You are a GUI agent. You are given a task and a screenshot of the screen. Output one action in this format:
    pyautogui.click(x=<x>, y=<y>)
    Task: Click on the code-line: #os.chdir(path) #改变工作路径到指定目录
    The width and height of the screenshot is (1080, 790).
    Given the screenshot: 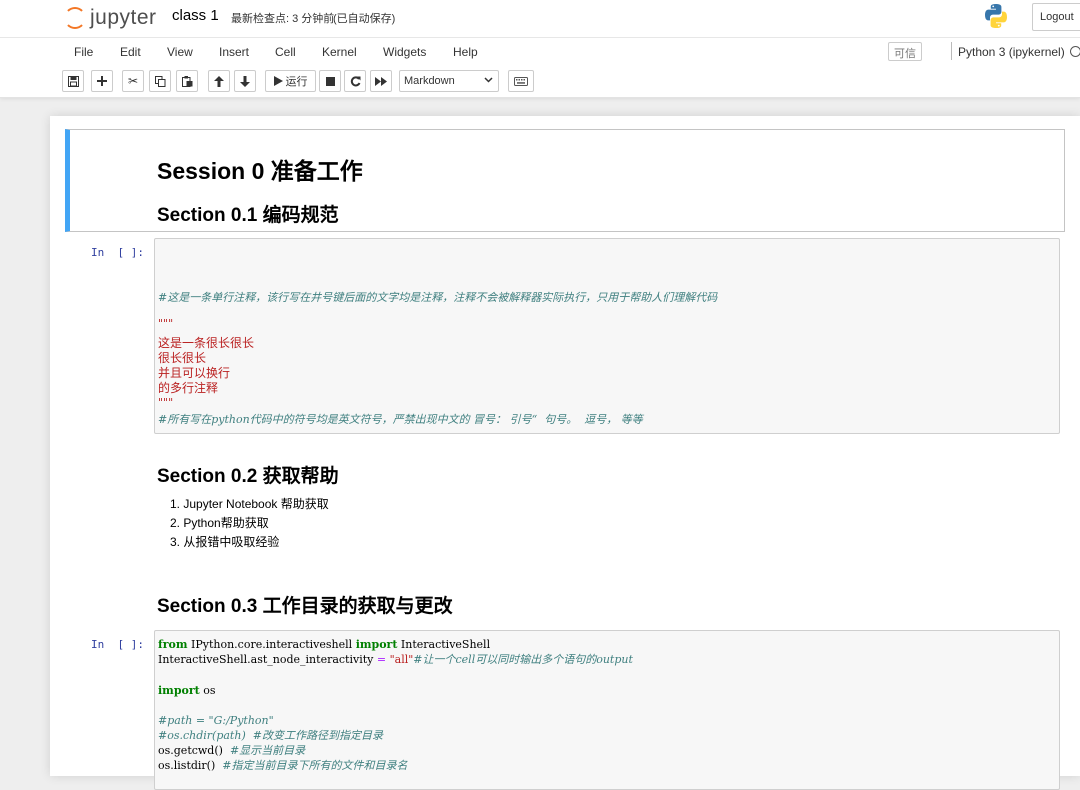 What is the action you would take?
    pyautogui.click(x=270, y=735)
    